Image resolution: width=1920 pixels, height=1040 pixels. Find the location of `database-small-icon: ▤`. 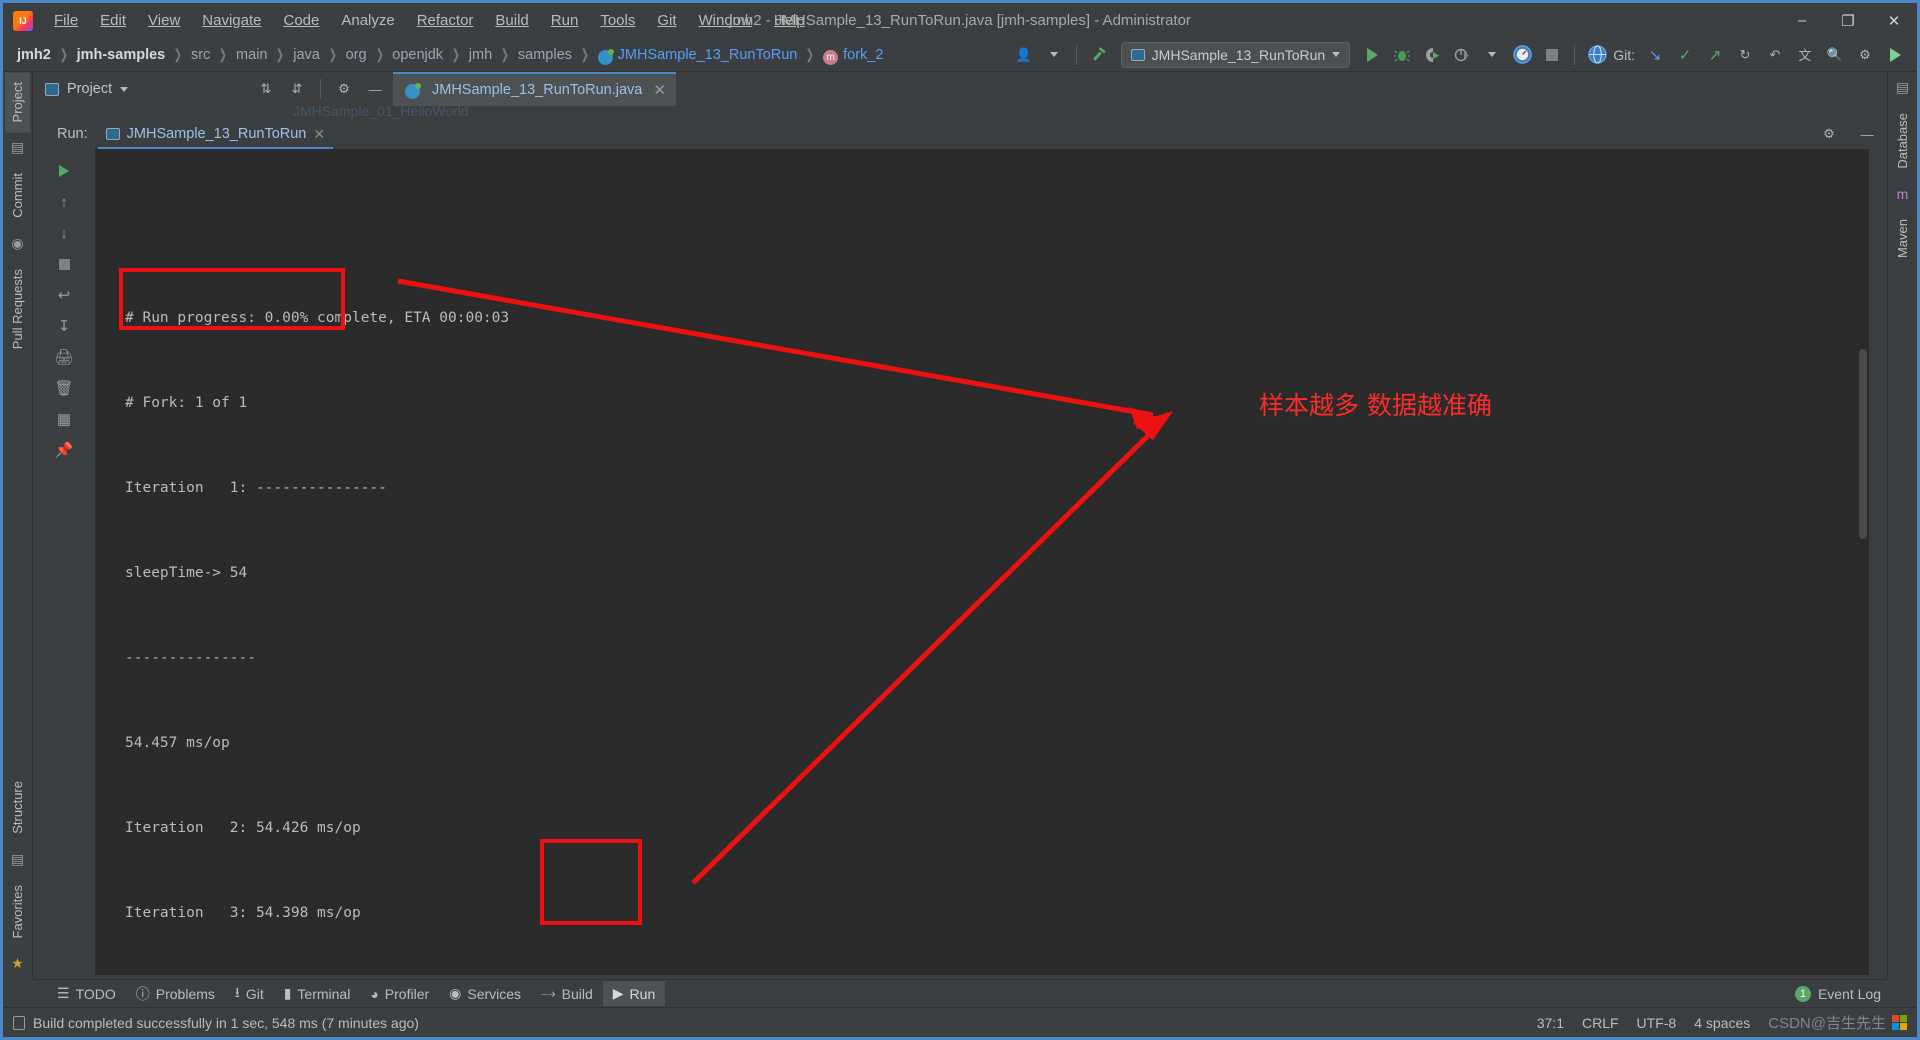

database-small-icon: ▤ is located at coordinates (1902, 87).